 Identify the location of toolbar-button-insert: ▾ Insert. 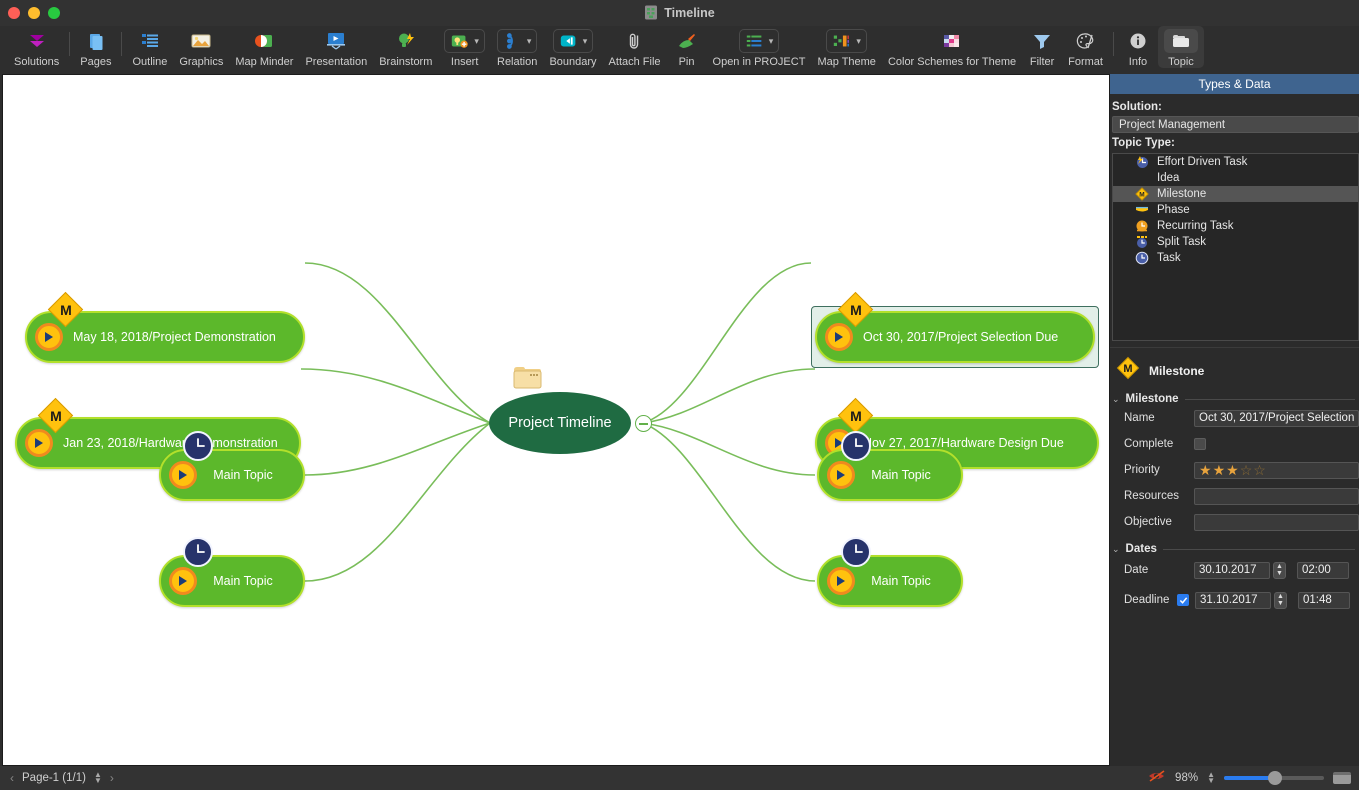
(464, 47).